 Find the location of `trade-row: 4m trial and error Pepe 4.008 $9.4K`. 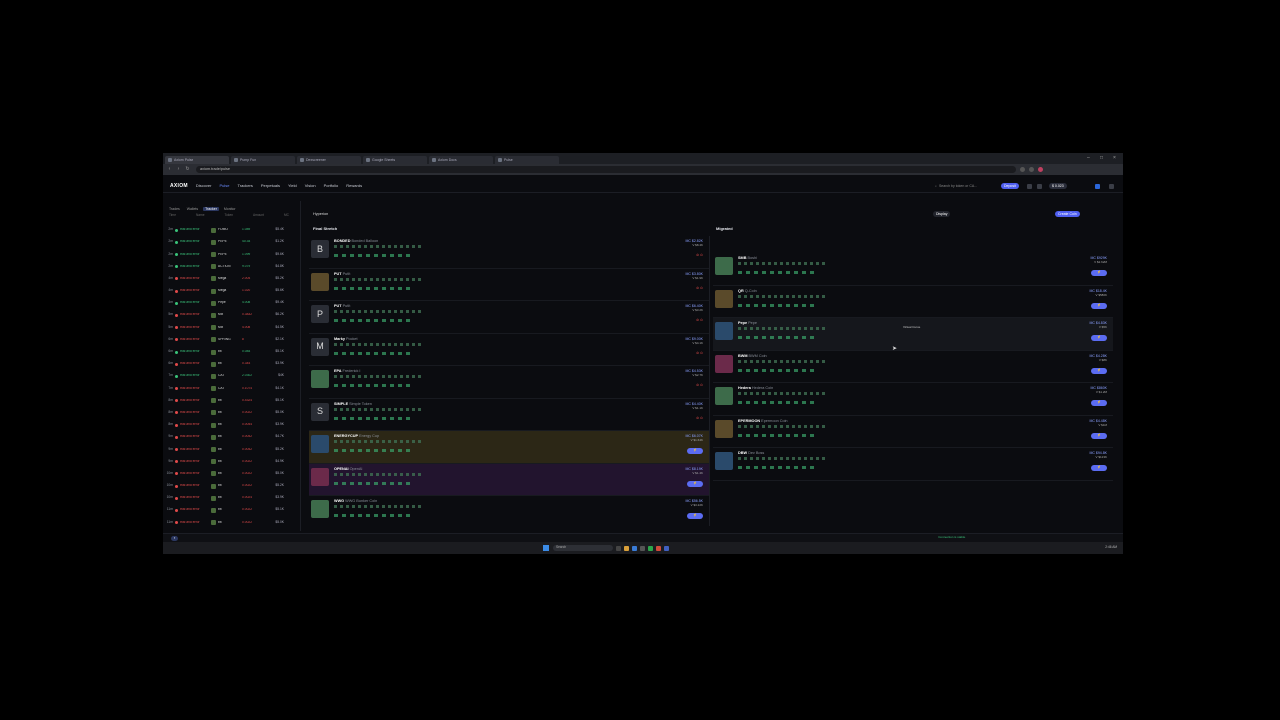

trade-row: 4m trial and error Pepe 4.008 $9.4K is located at coordinates (231, 303).